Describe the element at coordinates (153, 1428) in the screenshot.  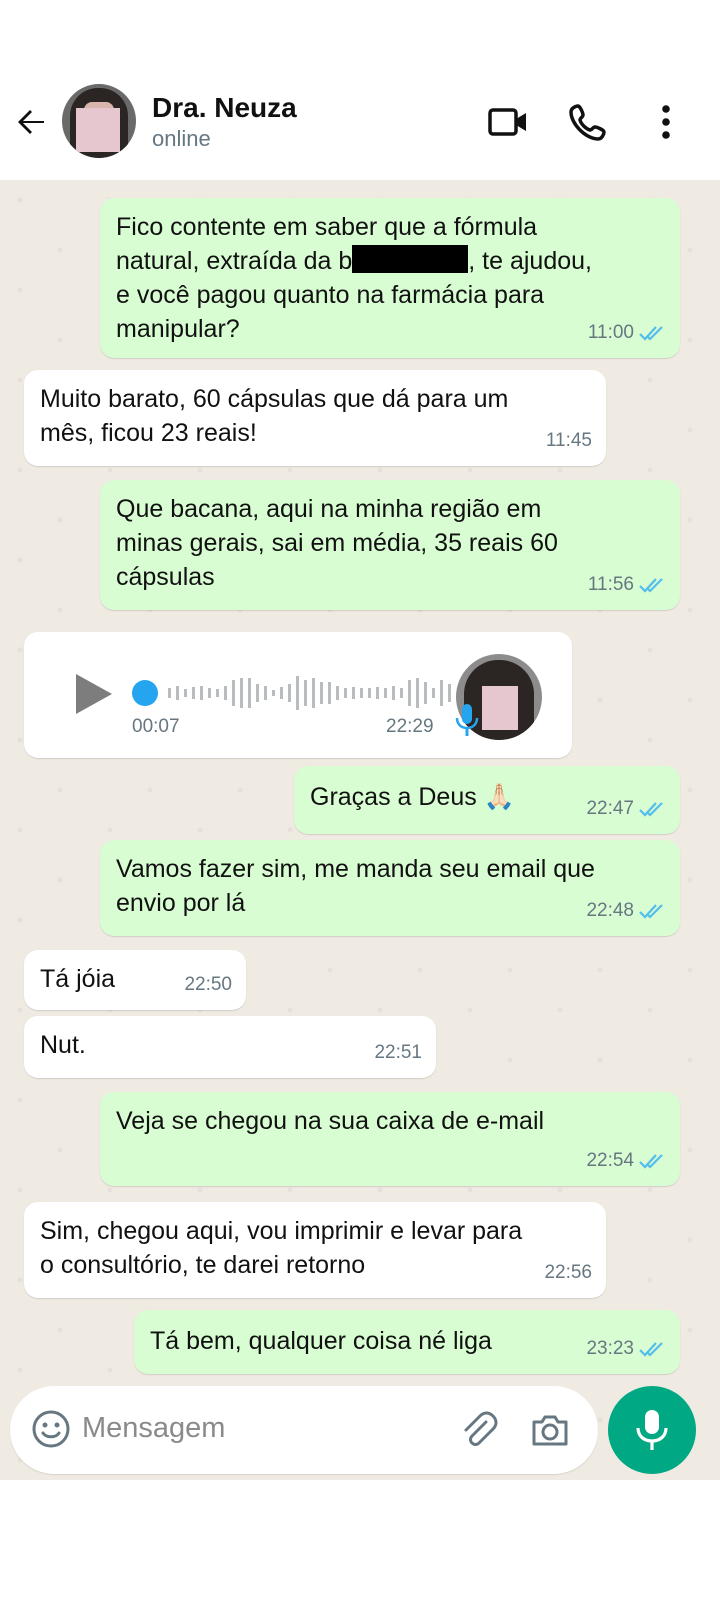
I see `message-input: Mensagem` at that location.